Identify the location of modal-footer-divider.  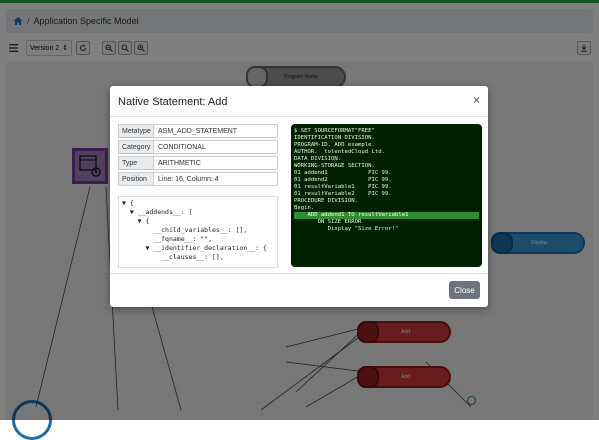
(299, 273).